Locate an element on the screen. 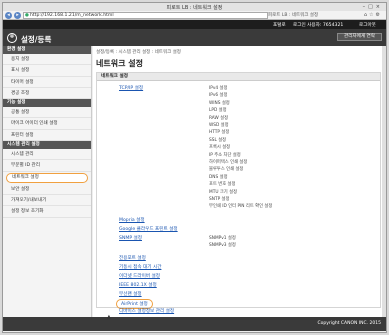 The image size is (389, 335). tcpip-sub-item: WINS 설정 is located at coordinates (219, 103).